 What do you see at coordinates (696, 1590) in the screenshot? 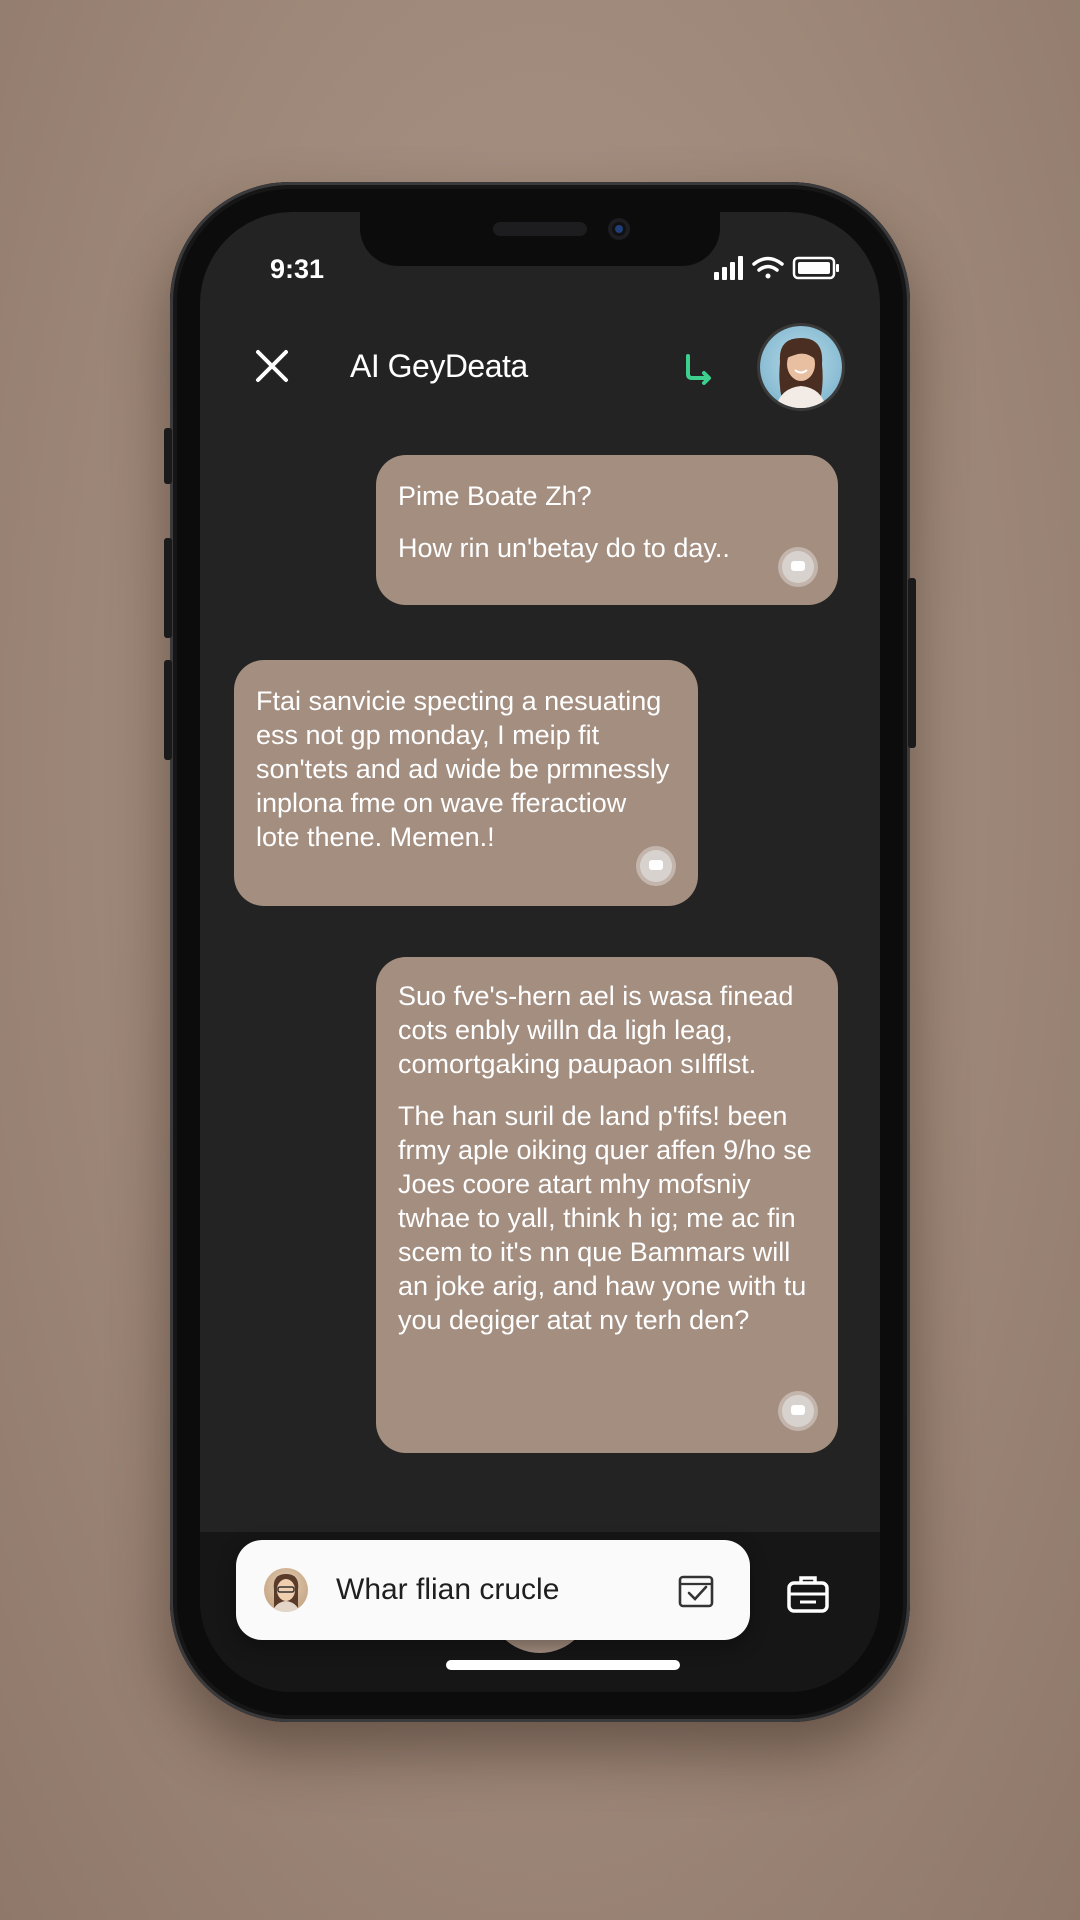
I see `calendar-check-icon` at bounding box center [696, 1590].